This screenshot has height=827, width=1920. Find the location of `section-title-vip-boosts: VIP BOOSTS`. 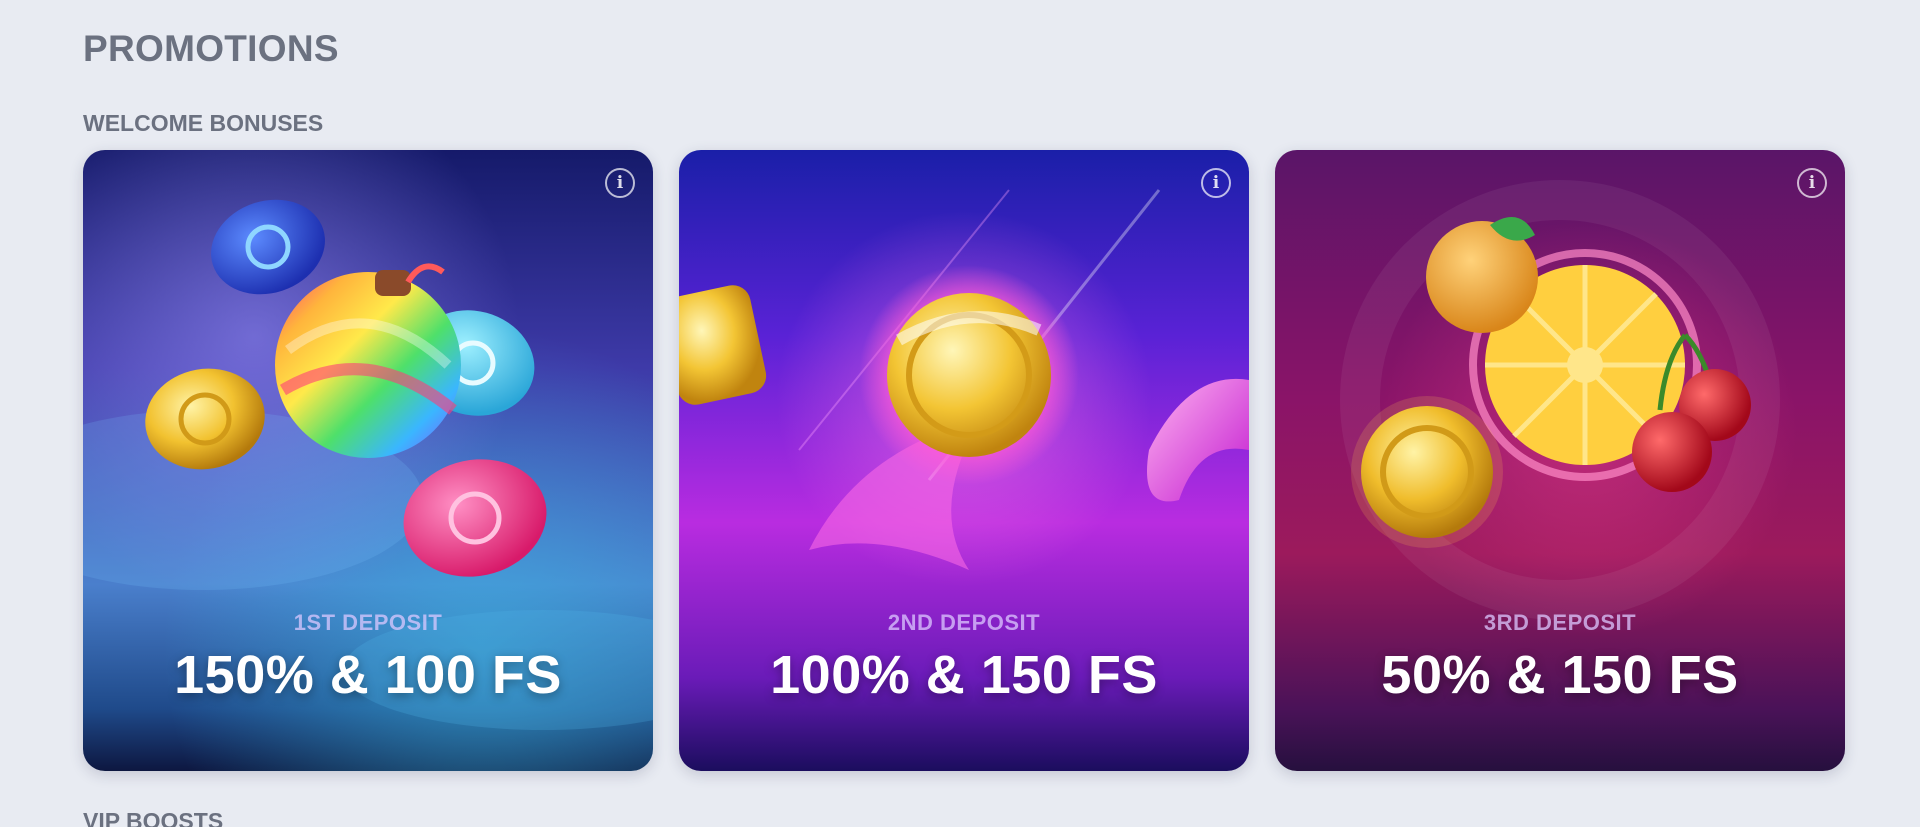

section-title-vip-boosts: VIP BOOSTS is located at coordinates (153, 817).